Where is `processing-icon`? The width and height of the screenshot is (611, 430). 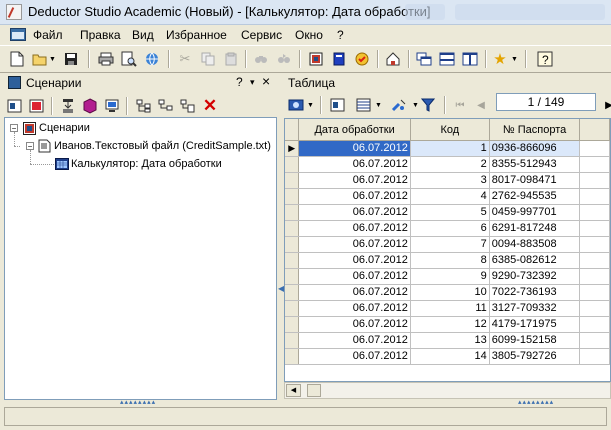 processing-icon is located at coordinates (90, 106).